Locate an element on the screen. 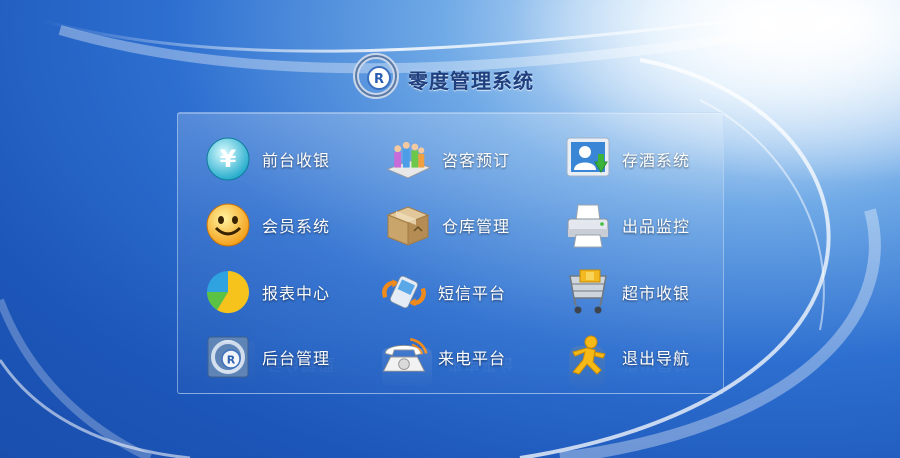  menu-item-sms-platform: 短信平台 is located at coordinates (443, 292).